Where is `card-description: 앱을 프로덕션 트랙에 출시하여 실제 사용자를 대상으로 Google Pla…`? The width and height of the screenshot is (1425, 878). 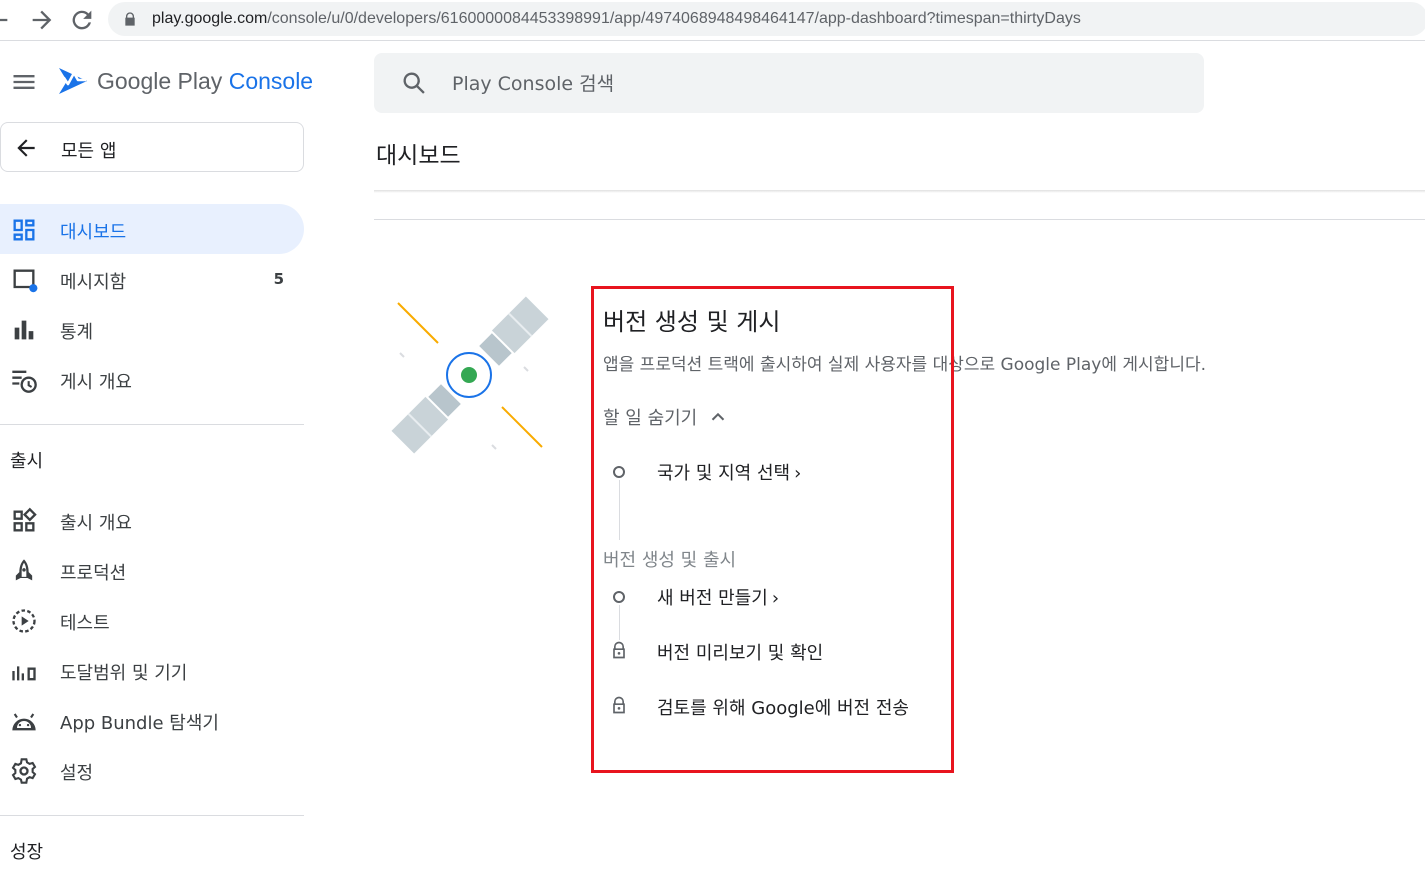 card-description: 앱을 프로덕션 트랙에 출시하여 실제 사용자를 대상으로 Google Pla… is located at coordinates (904, 365).